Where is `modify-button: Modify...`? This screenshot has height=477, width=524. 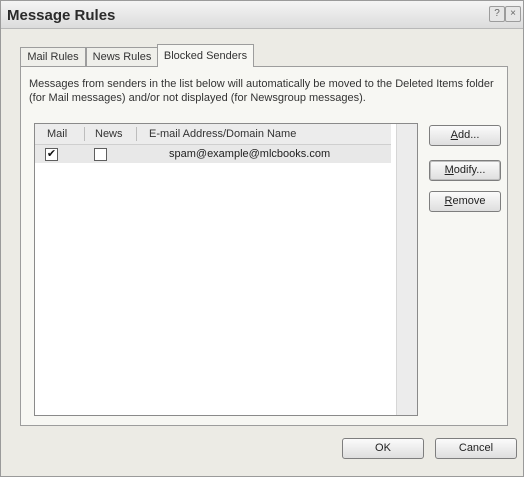
modify-button: Modify... is located at coordinates (465, 170).